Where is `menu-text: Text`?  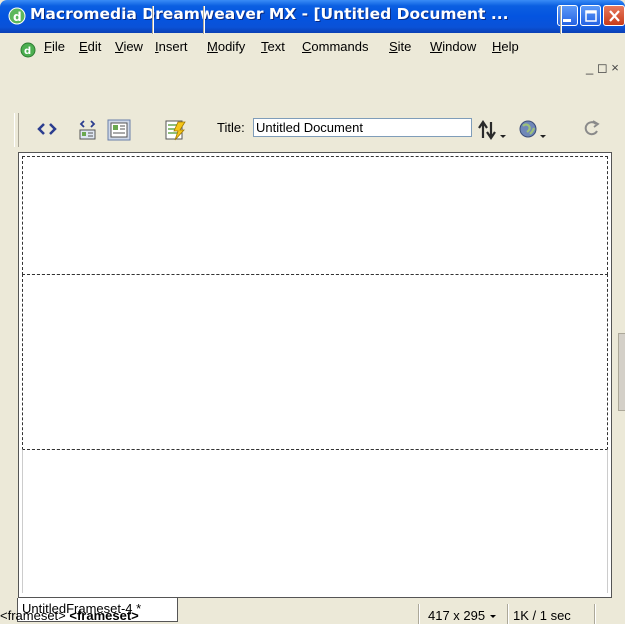
menu-text: Text is located at coordinates (273, 46).